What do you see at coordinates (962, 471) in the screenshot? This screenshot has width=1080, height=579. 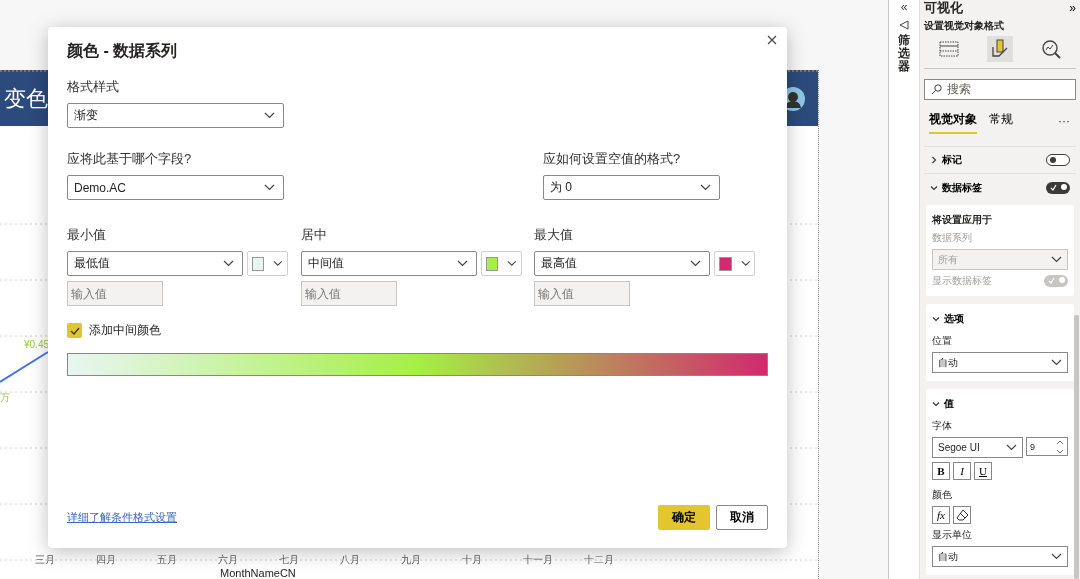 I see `text-style-button: I` at bounding box center [962, 471].